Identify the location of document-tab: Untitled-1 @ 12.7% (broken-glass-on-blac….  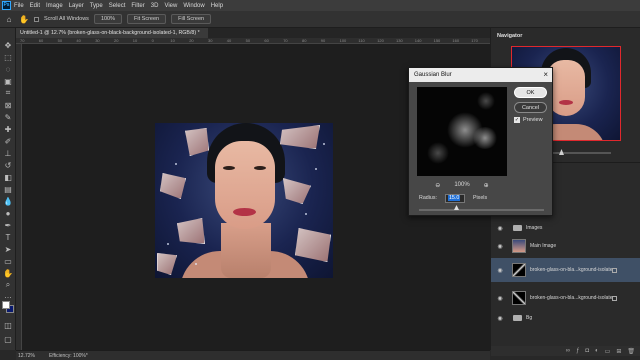
(112, 33).